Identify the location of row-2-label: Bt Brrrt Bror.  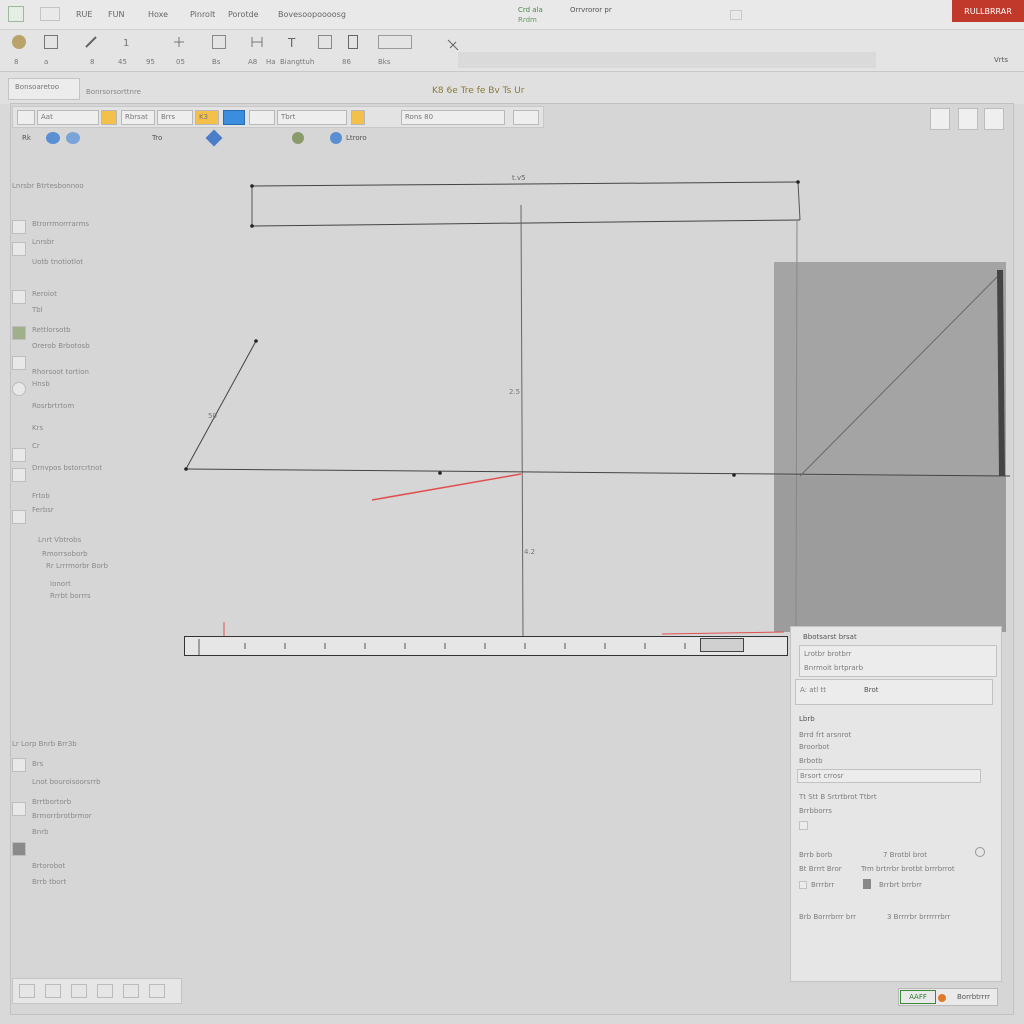
(820, 869).